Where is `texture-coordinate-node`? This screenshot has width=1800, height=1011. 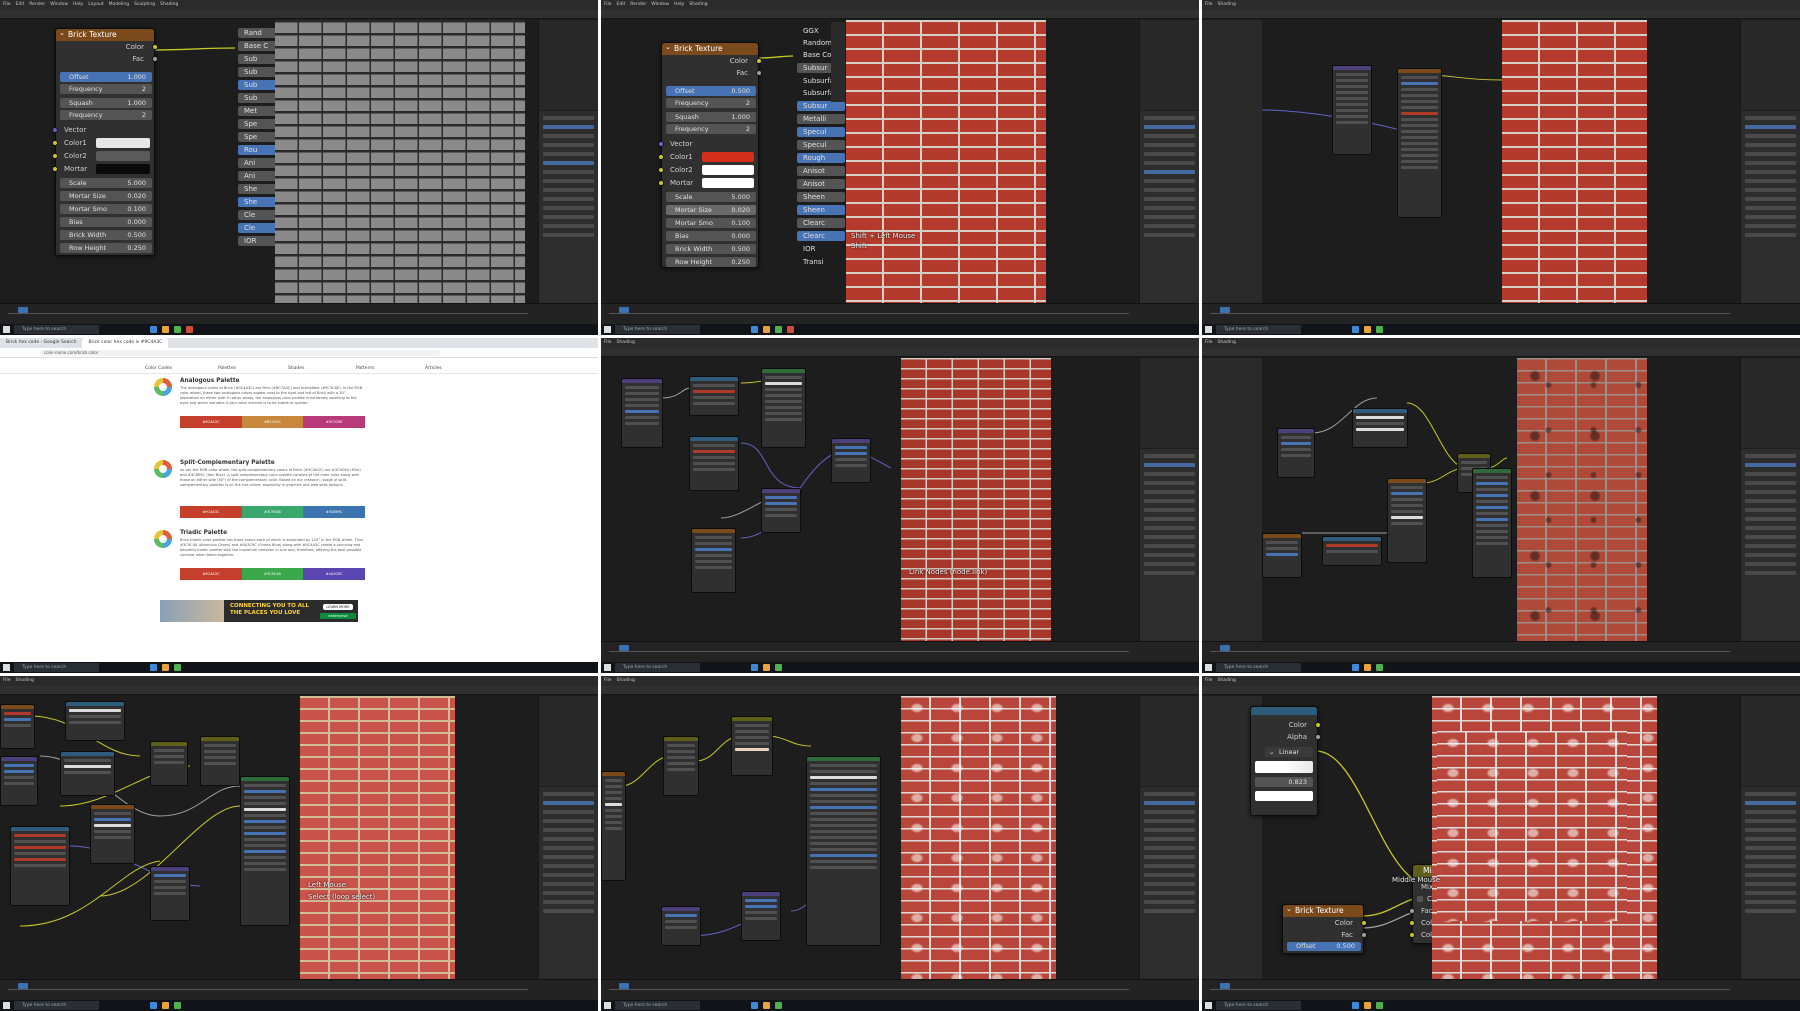
texture-coordinate-node is located at coordinates (642, 413).